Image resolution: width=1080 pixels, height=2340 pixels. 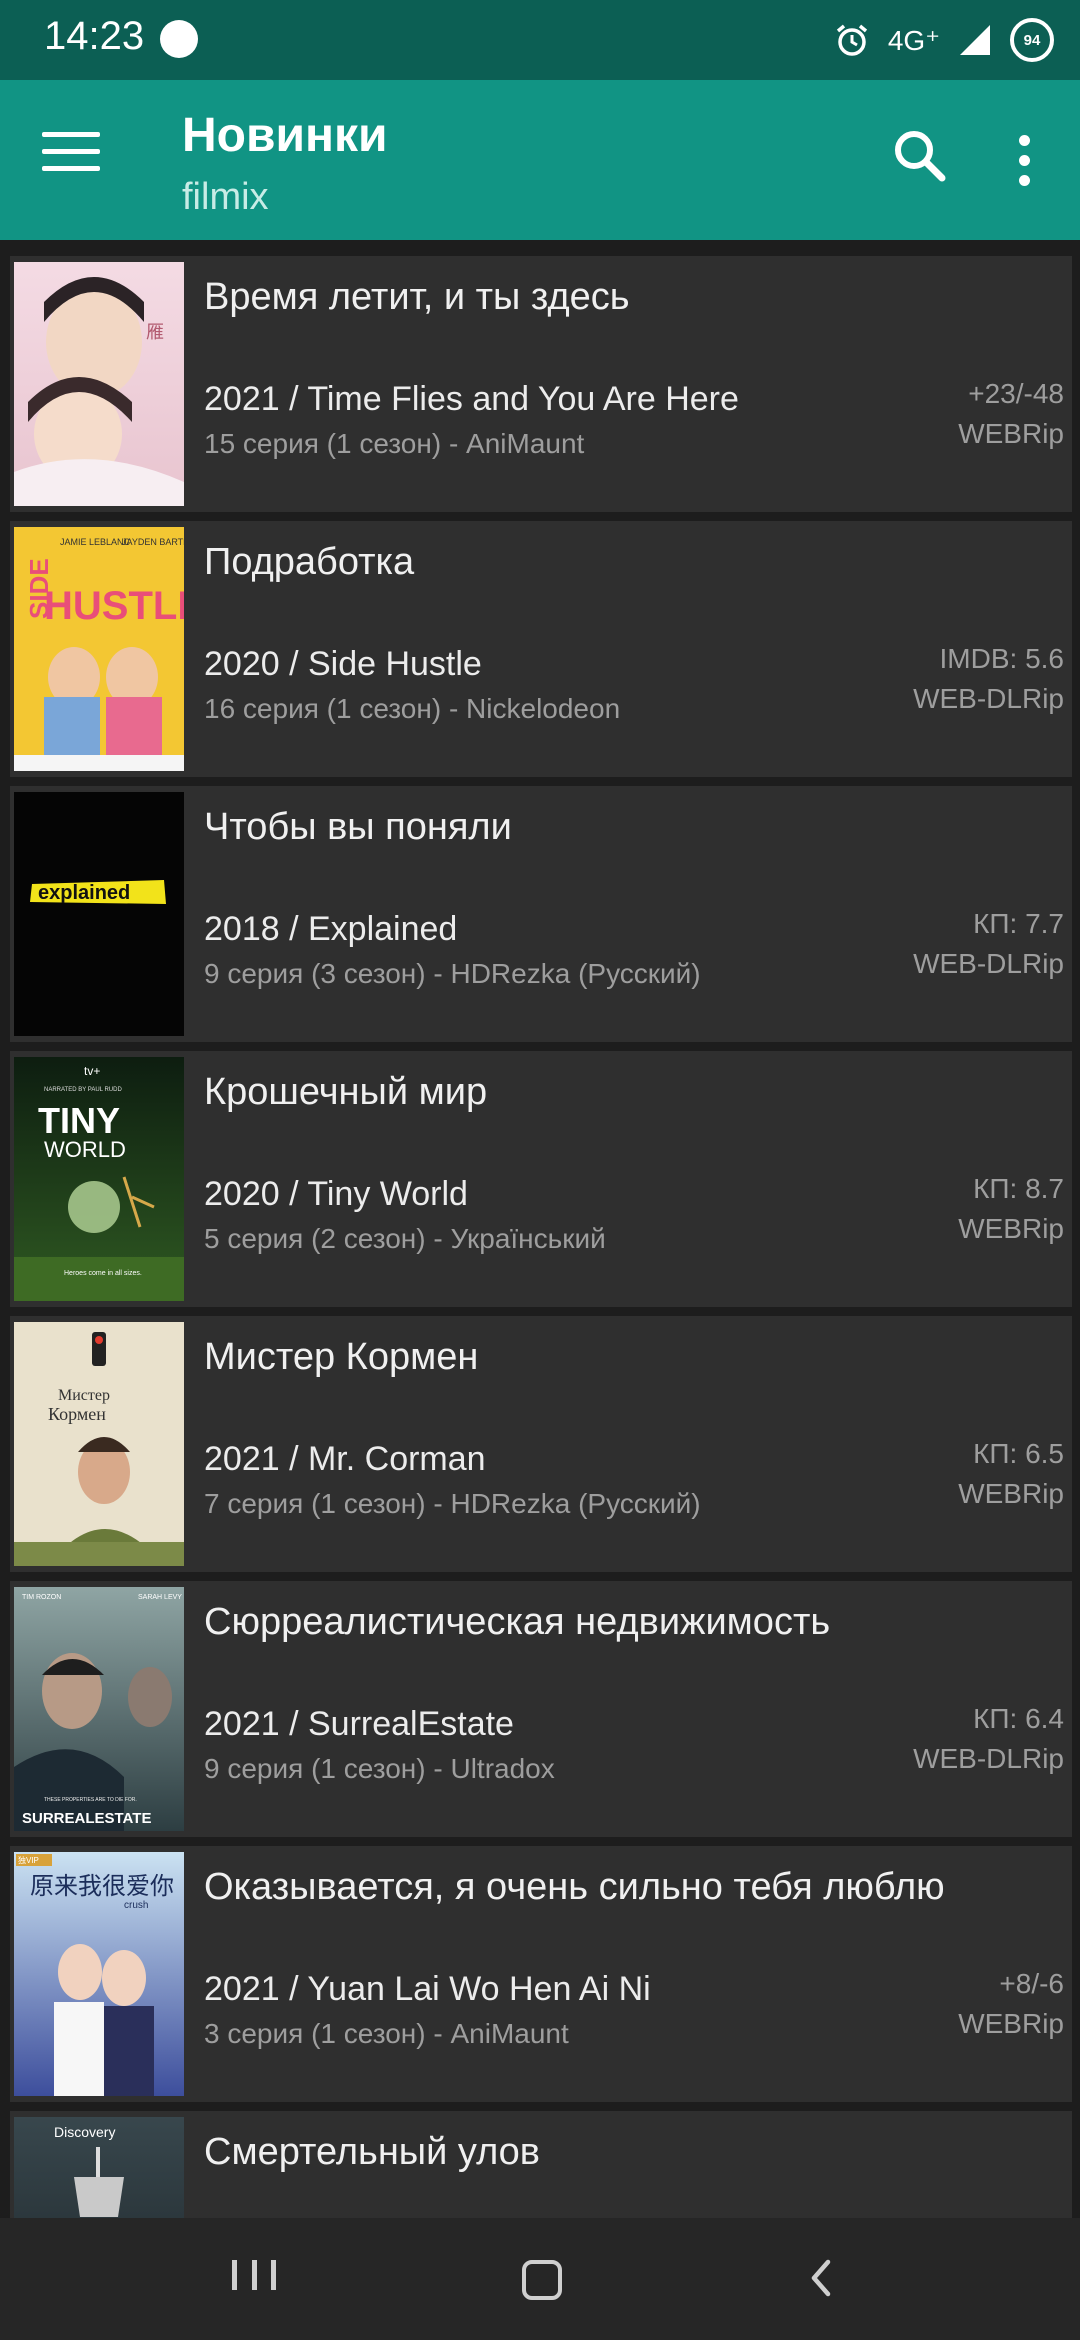 What do you see at coordinates (179, 39) in the screenshot?
I see `notification-dot-icon` at bounding box center [179, 39].